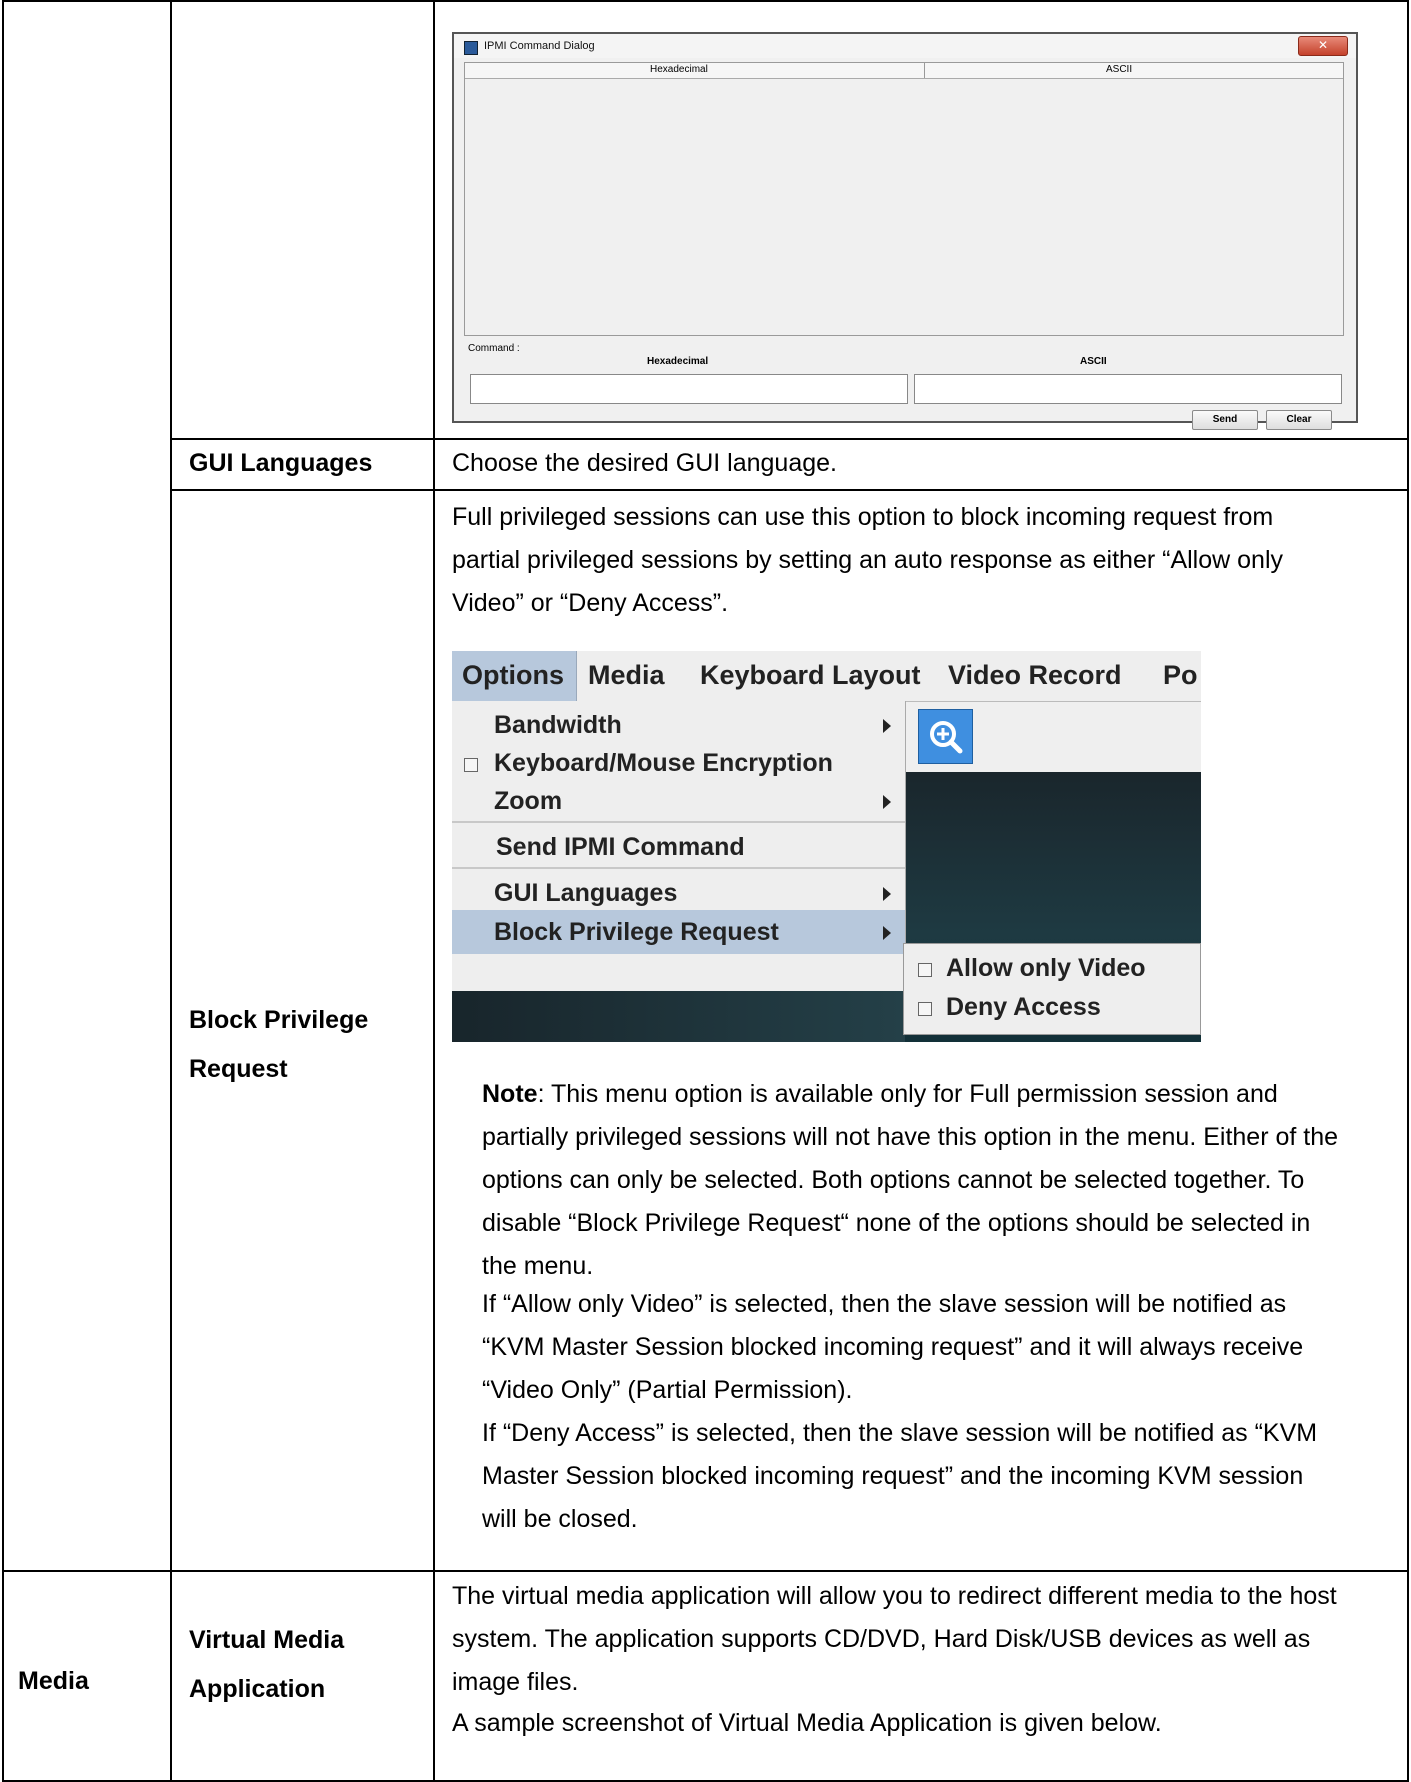  What do you see at coordinates (904, 71) in the screenshot?
I see `response-header: Hexadecimal ASCII` at bounding box center [904, 71].